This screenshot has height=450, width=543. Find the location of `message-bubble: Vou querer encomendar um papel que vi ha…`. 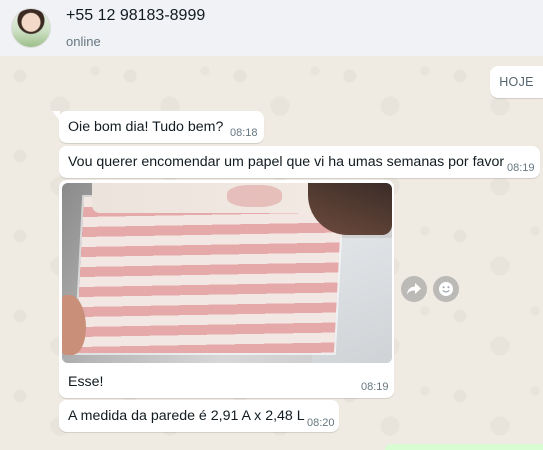

message-bubble: Vou querer encomendar um papel que vi ha… is located at coordinates (299, 162).